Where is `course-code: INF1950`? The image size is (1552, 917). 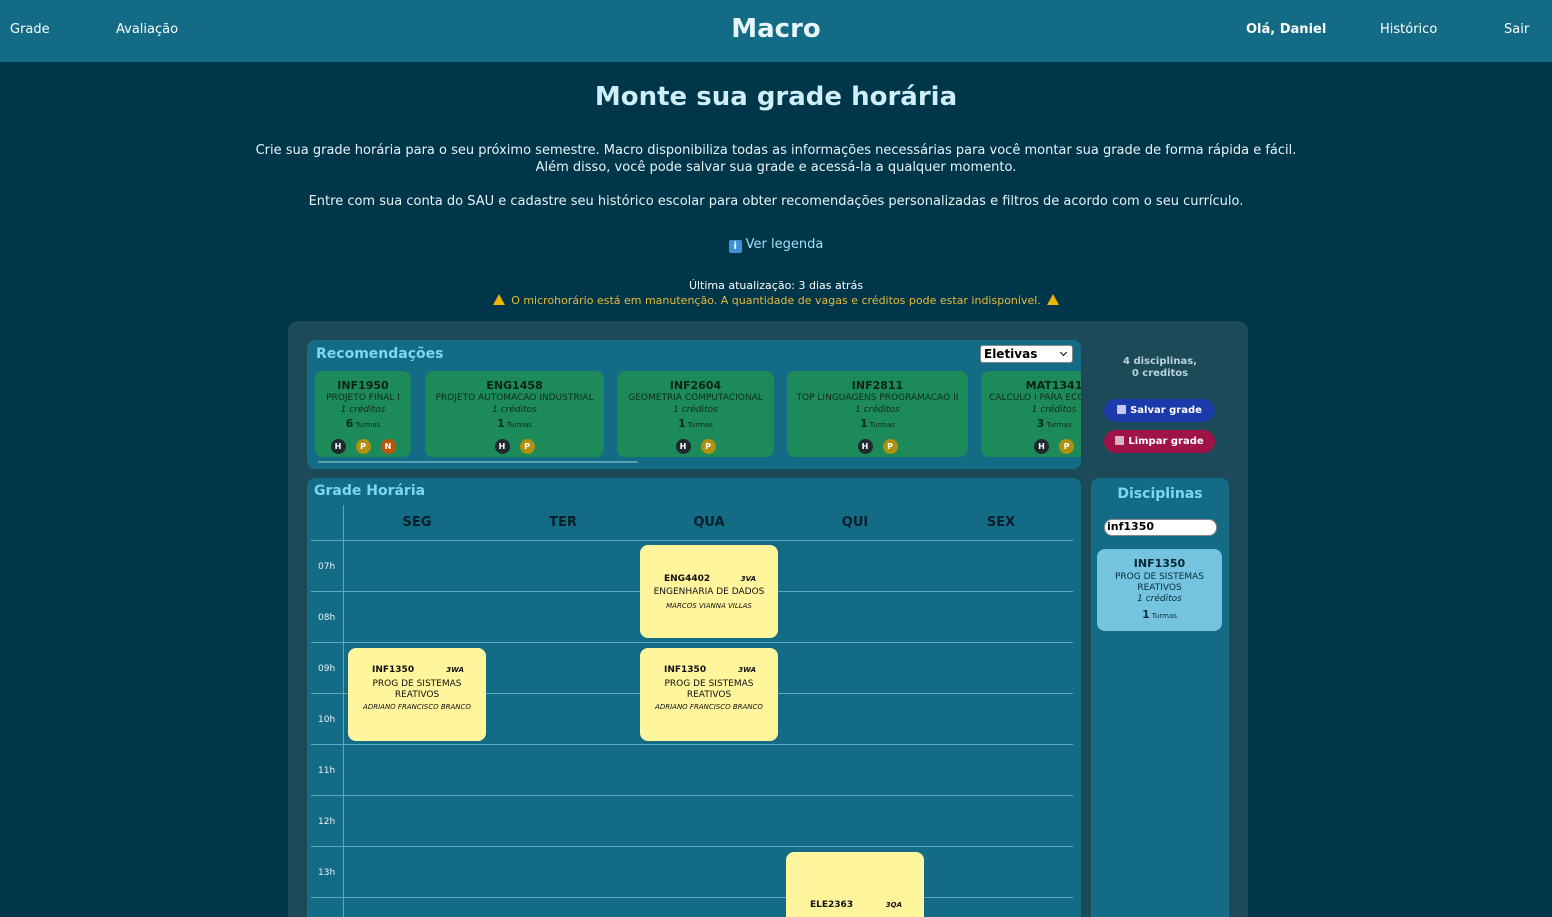
course-code: INF1950 is located at coordinates (363, 385).